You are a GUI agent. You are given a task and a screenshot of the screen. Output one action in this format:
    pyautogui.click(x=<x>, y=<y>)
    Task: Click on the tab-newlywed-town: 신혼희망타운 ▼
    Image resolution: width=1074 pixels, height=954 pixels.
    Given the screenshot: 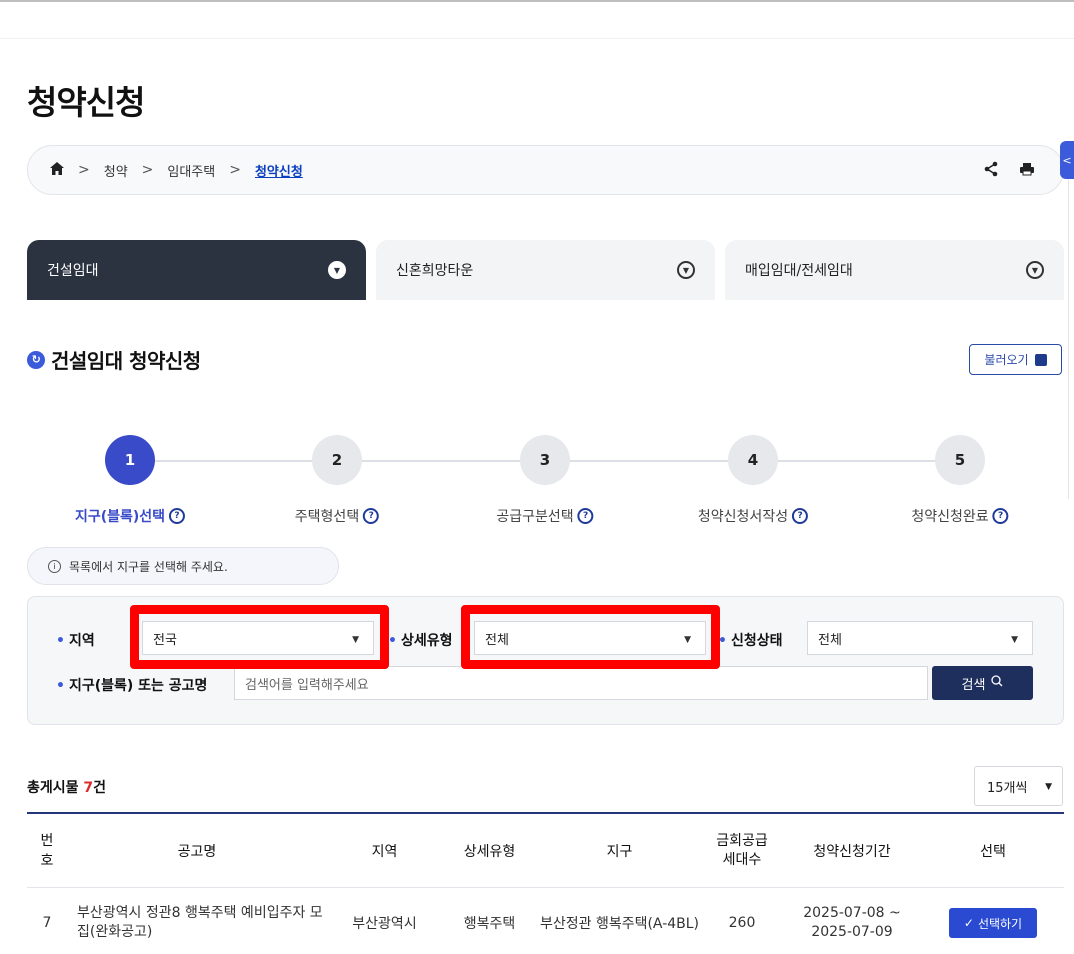 What is the action you would take?
    pyautogui.click(x=545, y=270)
    